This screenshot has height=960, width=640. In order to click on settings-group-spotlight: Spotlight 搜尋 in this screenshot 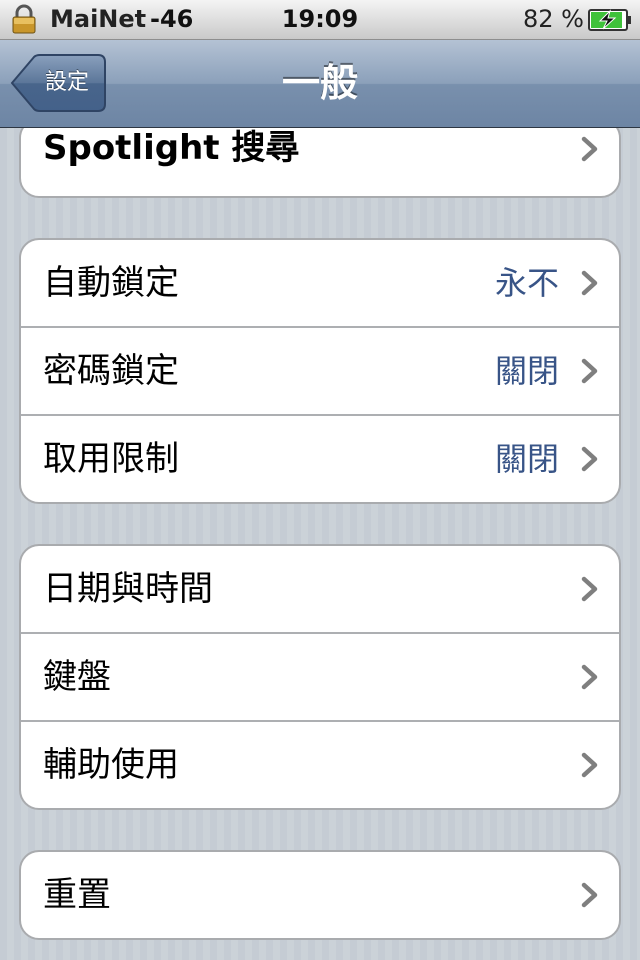, I will do `click(320, 163)`.